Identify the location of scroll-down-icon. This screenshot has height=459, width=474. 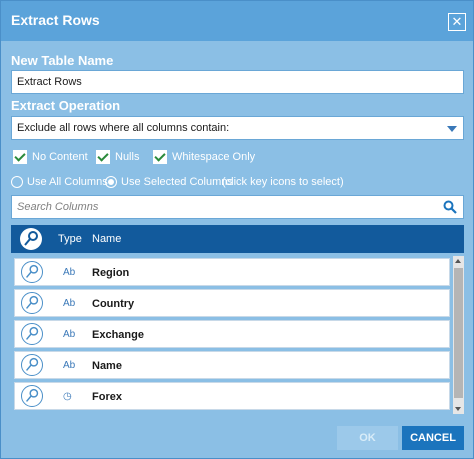
(458, 409).